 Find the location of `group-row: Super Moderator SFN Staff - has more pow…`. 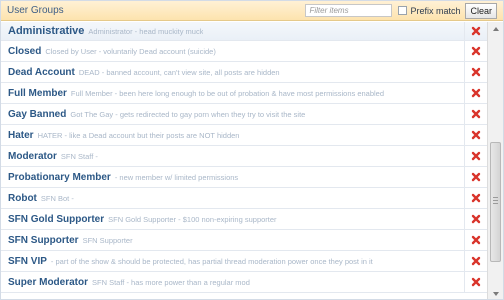

group-row: Super Moderator SFN Staff - has more pow… is located at coordinates (244, 282).